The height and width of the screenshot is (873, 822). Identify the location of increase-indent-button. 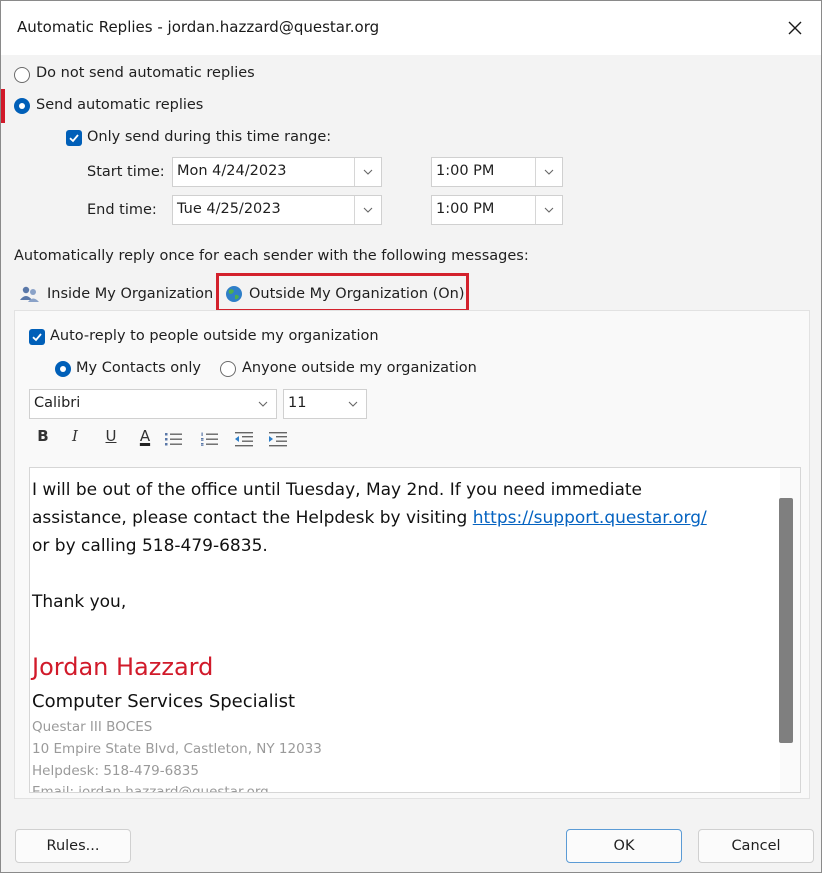
(278, 441).